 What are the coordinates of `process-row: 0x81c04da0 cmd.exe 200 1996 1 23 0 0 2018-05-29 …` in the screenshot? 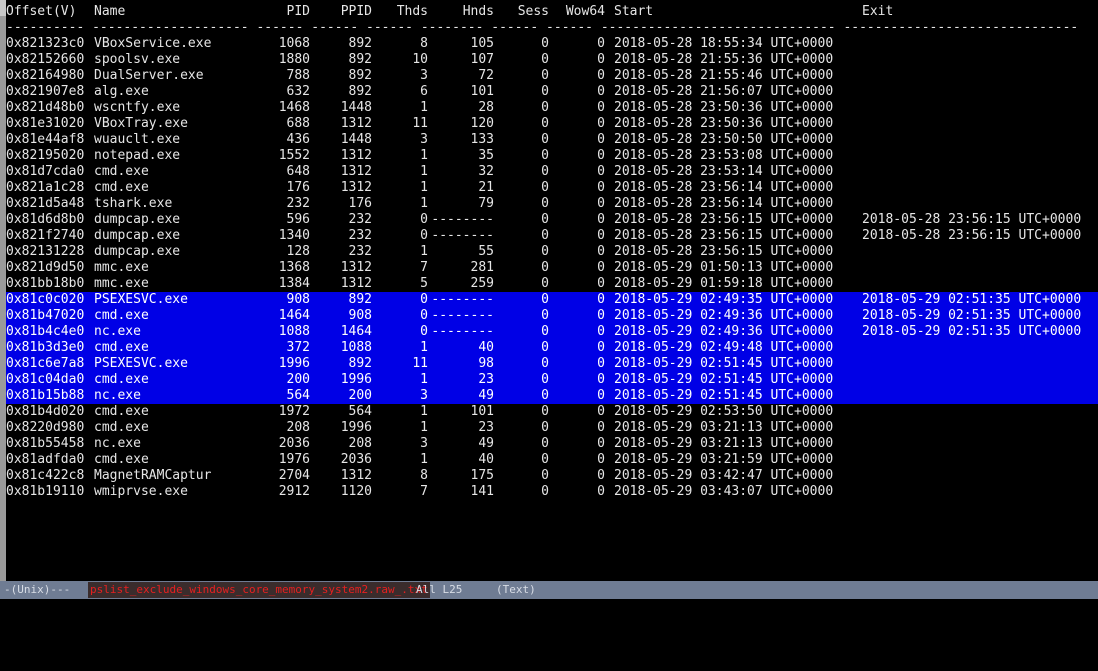 It's located at (552, 380).